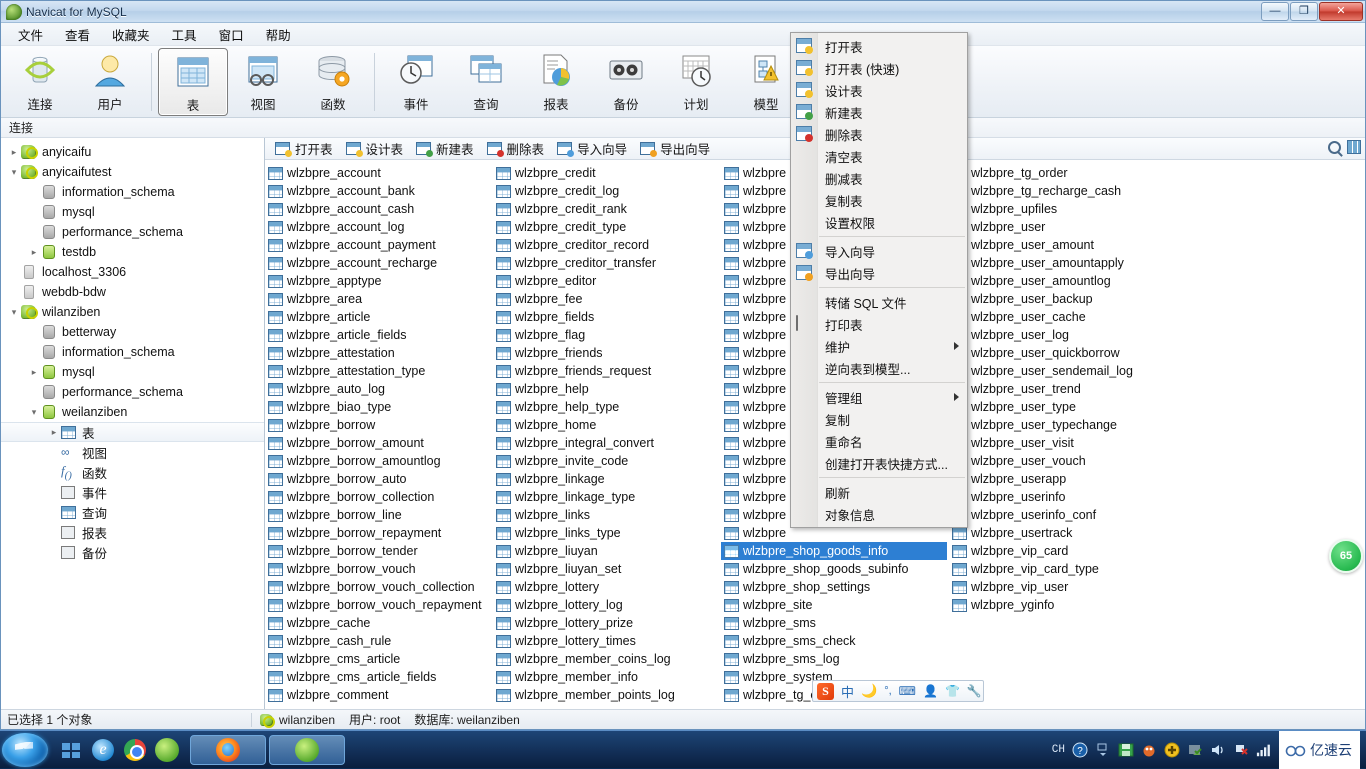  Describe the element at coordinates (446, 148) in the screenshot. I see `action-new-table: 新建表` at that location.